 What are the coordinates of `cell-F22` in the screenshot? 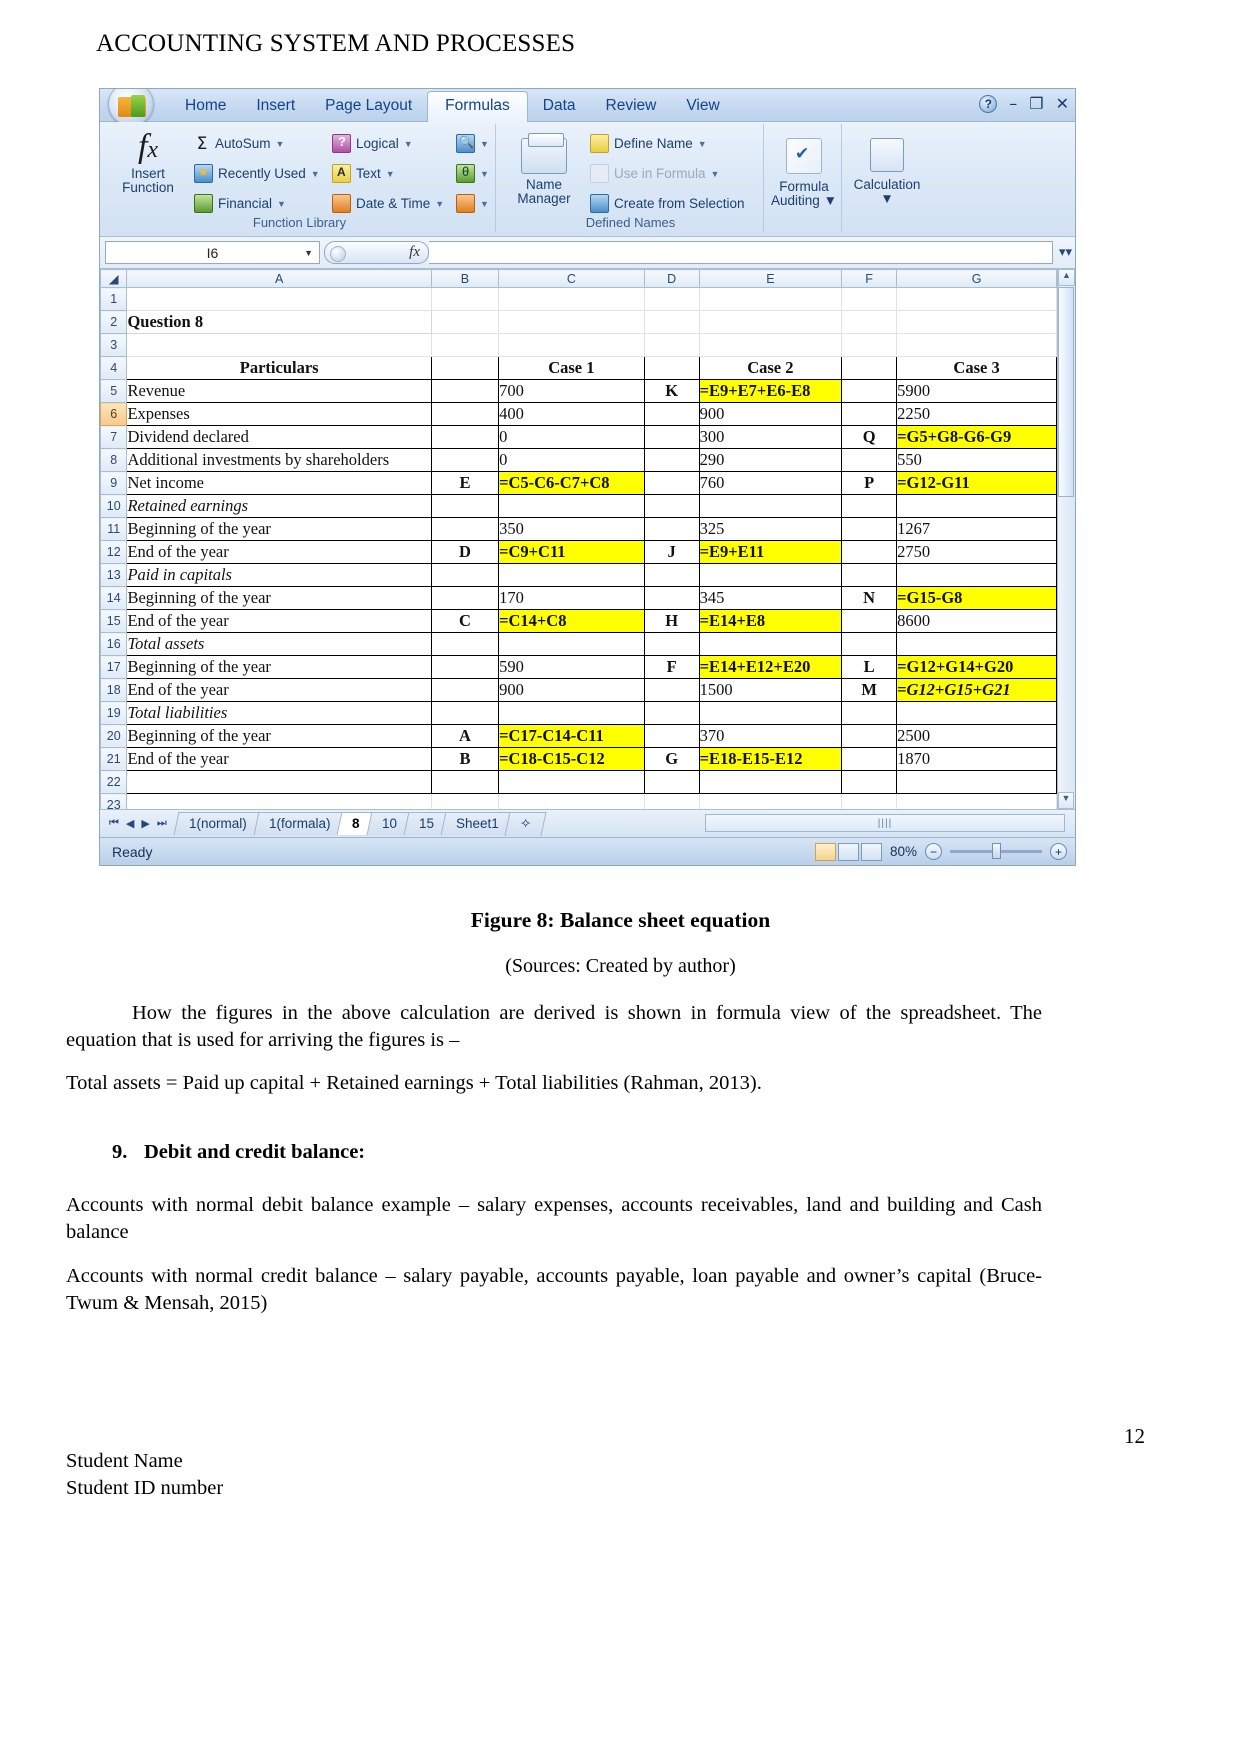 It's located at (869, 782).